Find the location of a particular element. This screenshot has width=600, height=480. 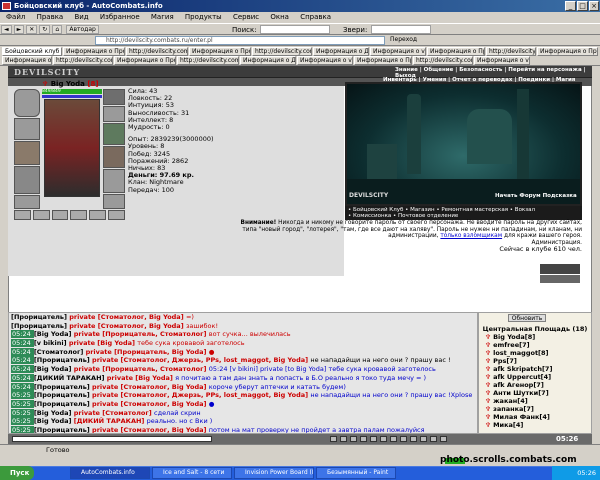

chat-private-recipients: private [Прорицатель, Big Yoda] is located at coordinates (147, 352).